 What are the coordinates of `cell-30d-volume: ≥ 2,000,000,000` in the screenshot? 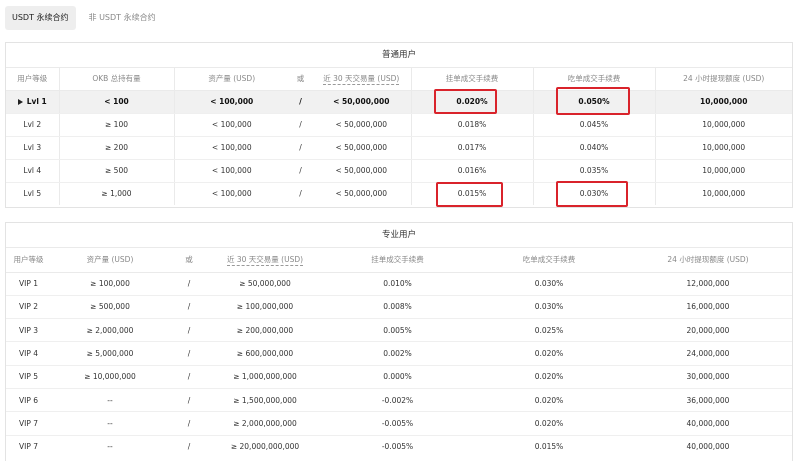 It's located at (265, 423).